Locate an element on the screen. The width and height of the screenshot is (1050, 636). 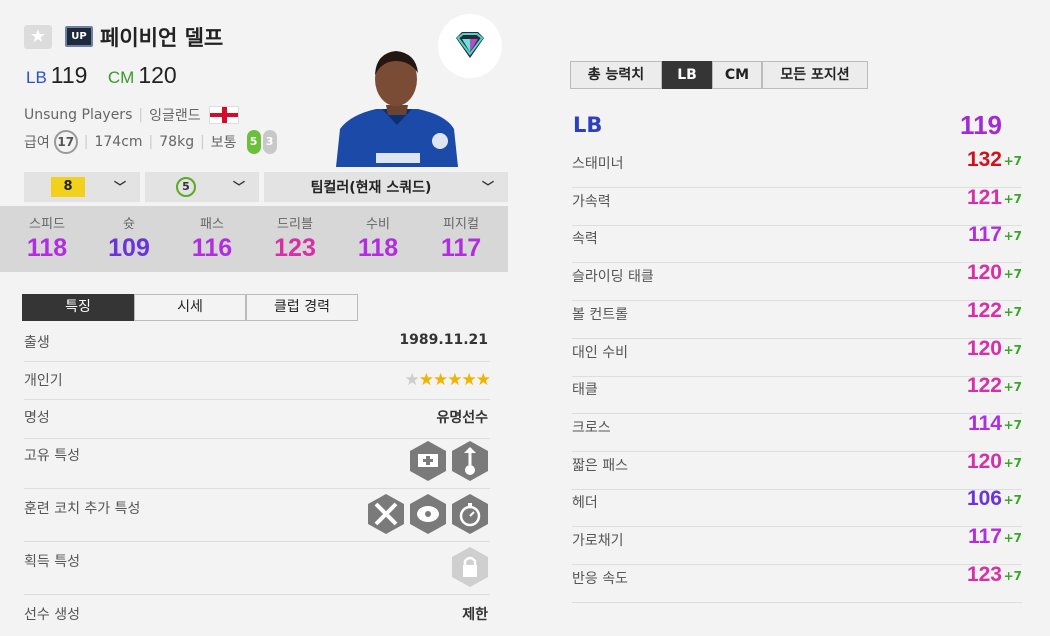
position-stat-row: 볼 컨트롤 122 +7 is located at coordinates (797, 319).